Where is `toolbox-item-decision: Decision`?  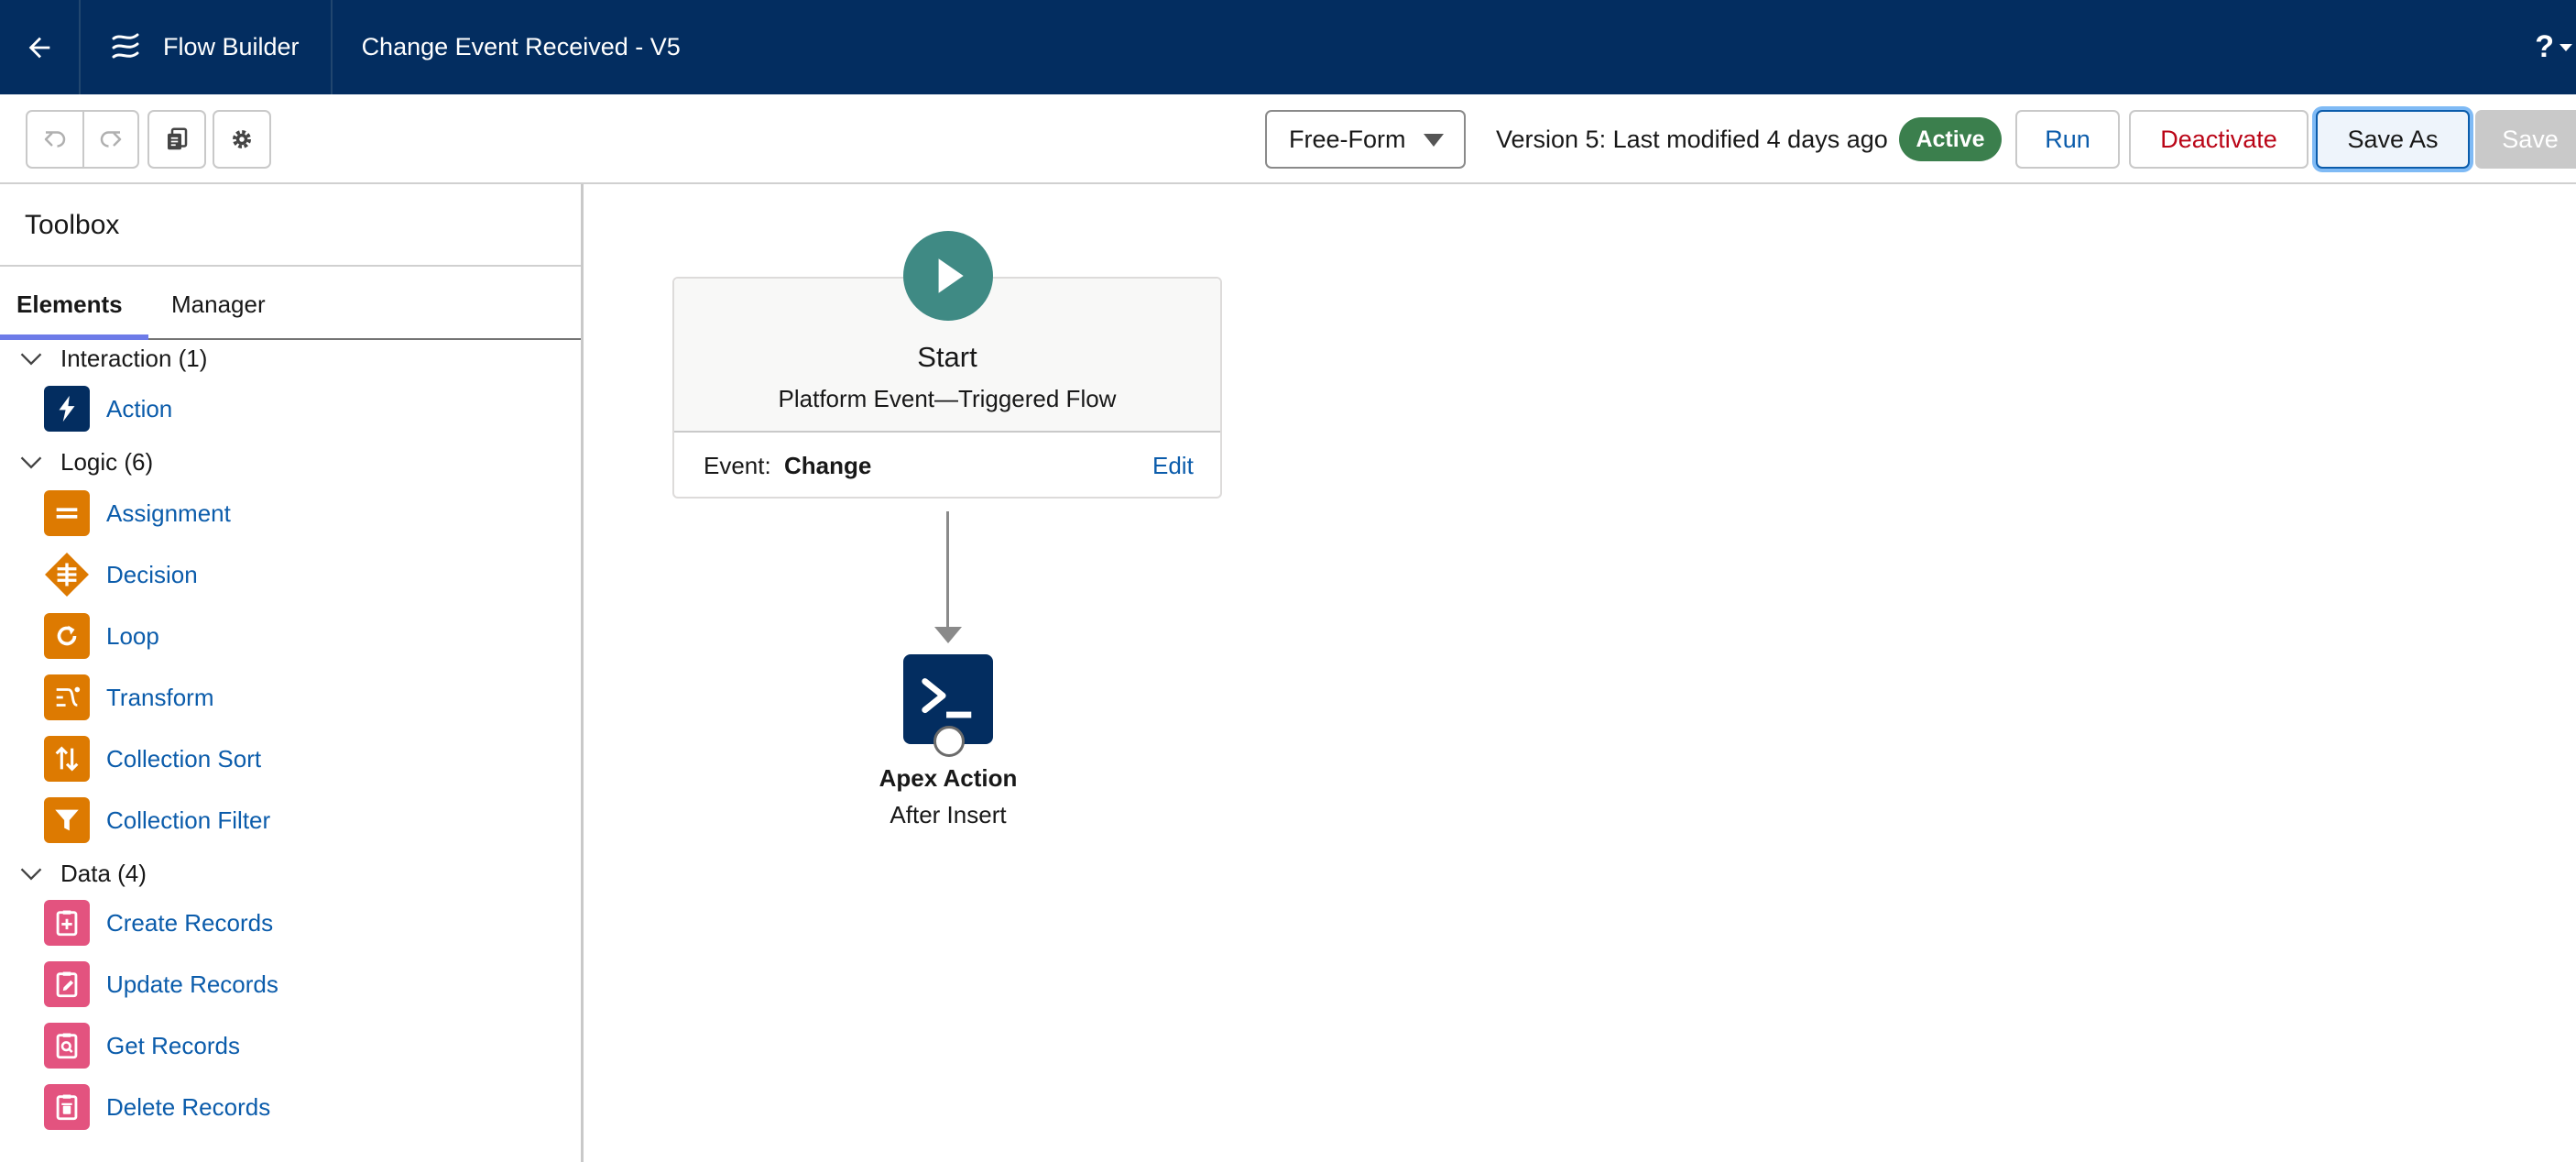 toolbox-item-decision: Decision is located at coordinates (121, 574).